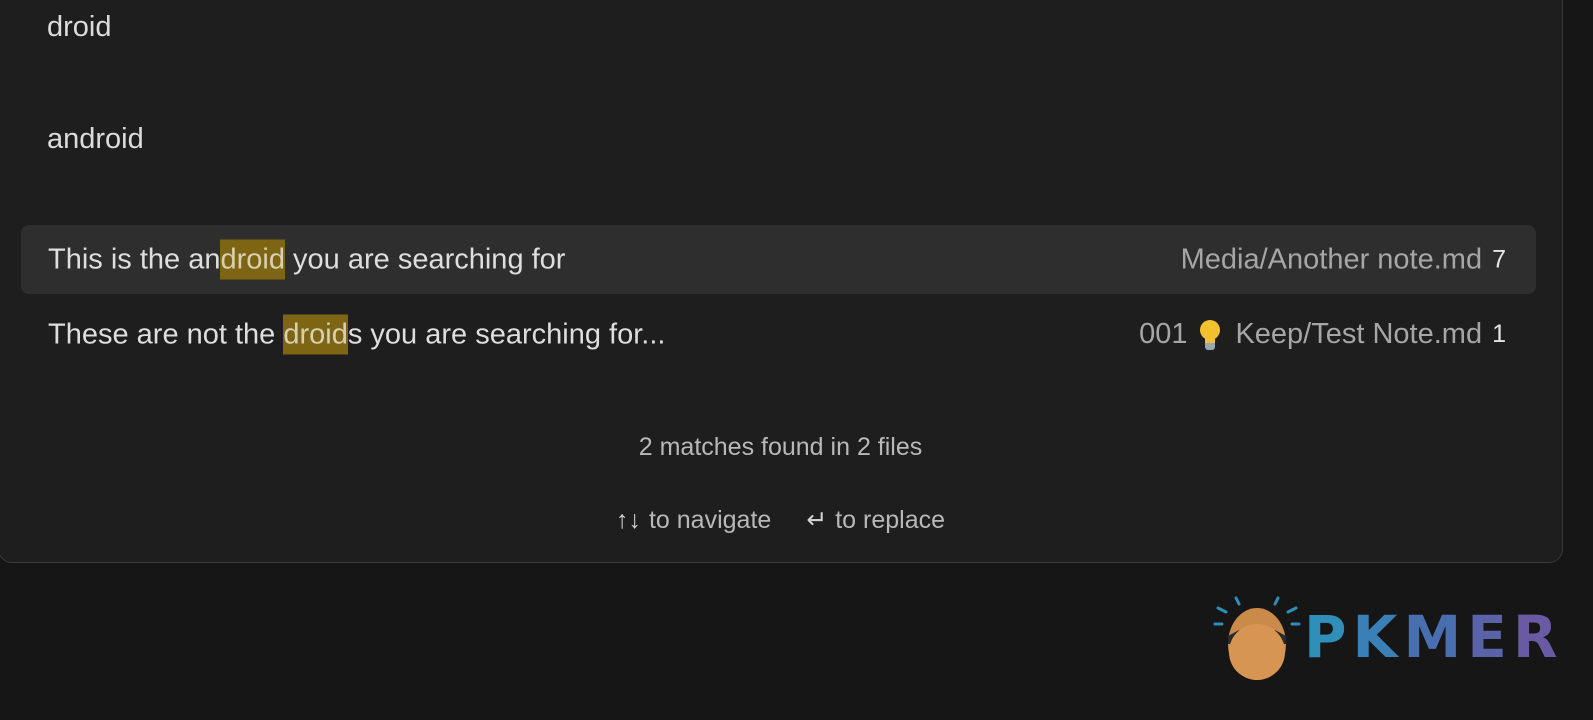 The width and height of the screenshot is (1593, 720). What do you see at coordinates (1359, 334) in the screenshot?
I see `result-file-path: Keep/Test Note.md` at bounding box center [1359, 334].